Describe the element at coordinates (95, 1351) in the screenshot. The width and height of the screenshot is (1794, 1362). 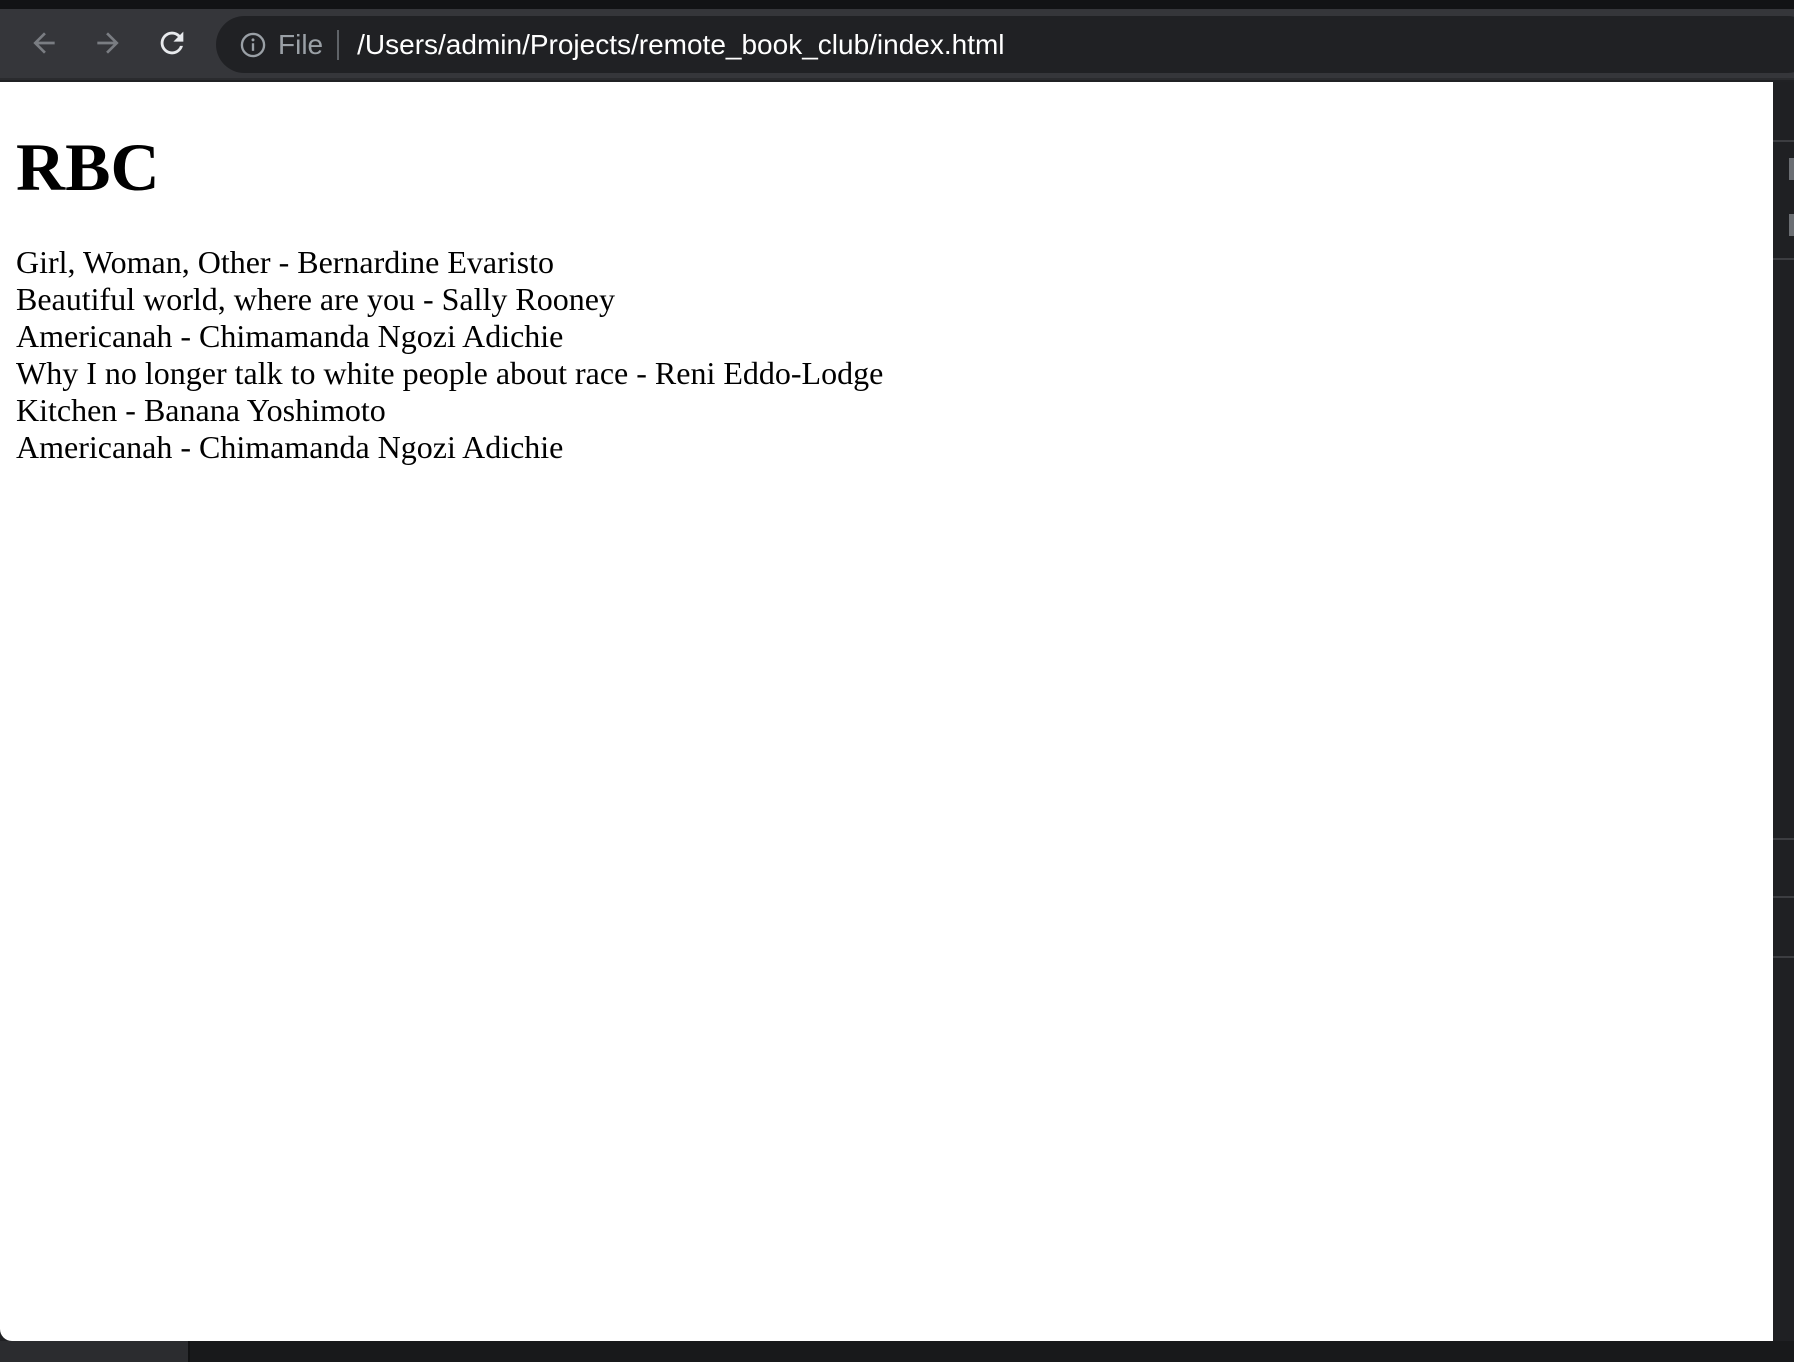
I see `bottom-panel-tab` at that location.